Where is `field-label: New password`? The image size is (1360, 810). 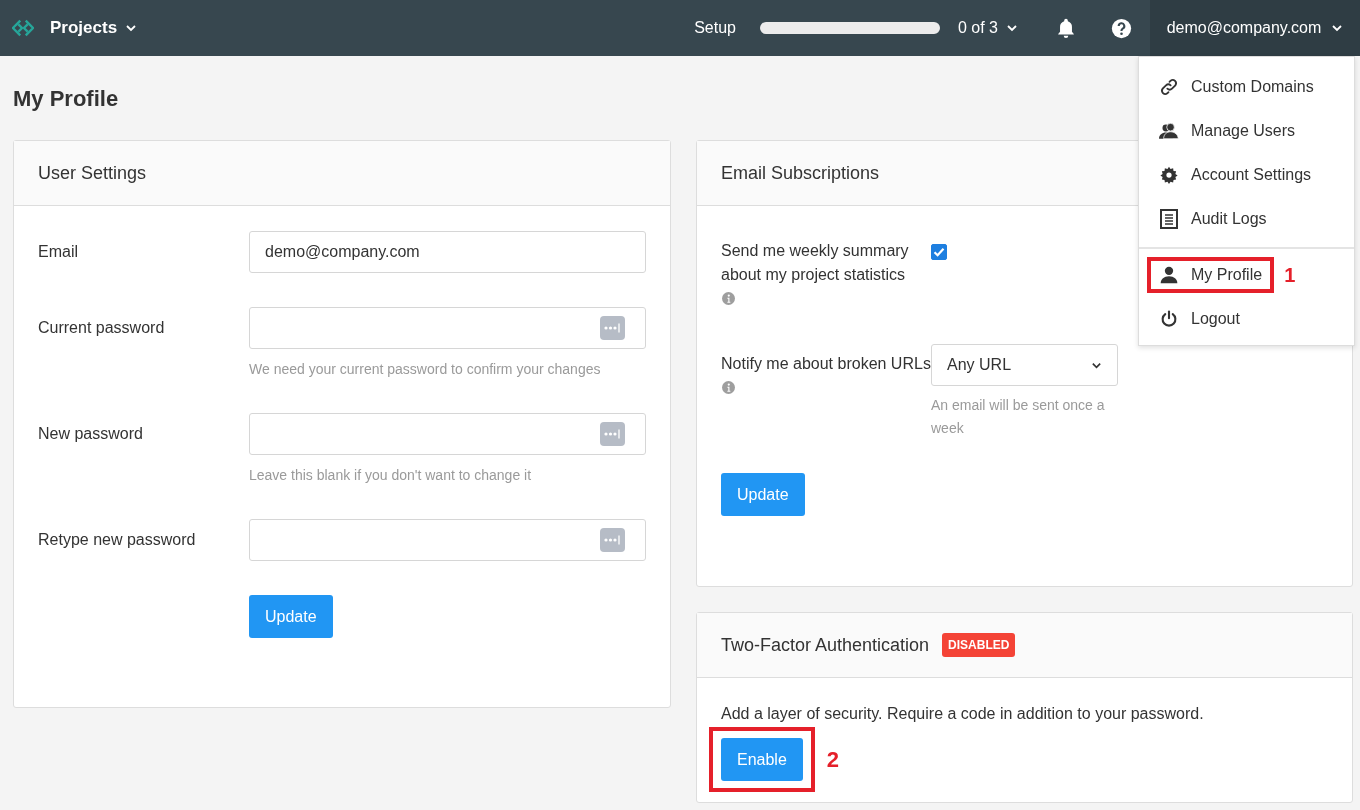 field-label: New password is located at coordinates (91, 434).